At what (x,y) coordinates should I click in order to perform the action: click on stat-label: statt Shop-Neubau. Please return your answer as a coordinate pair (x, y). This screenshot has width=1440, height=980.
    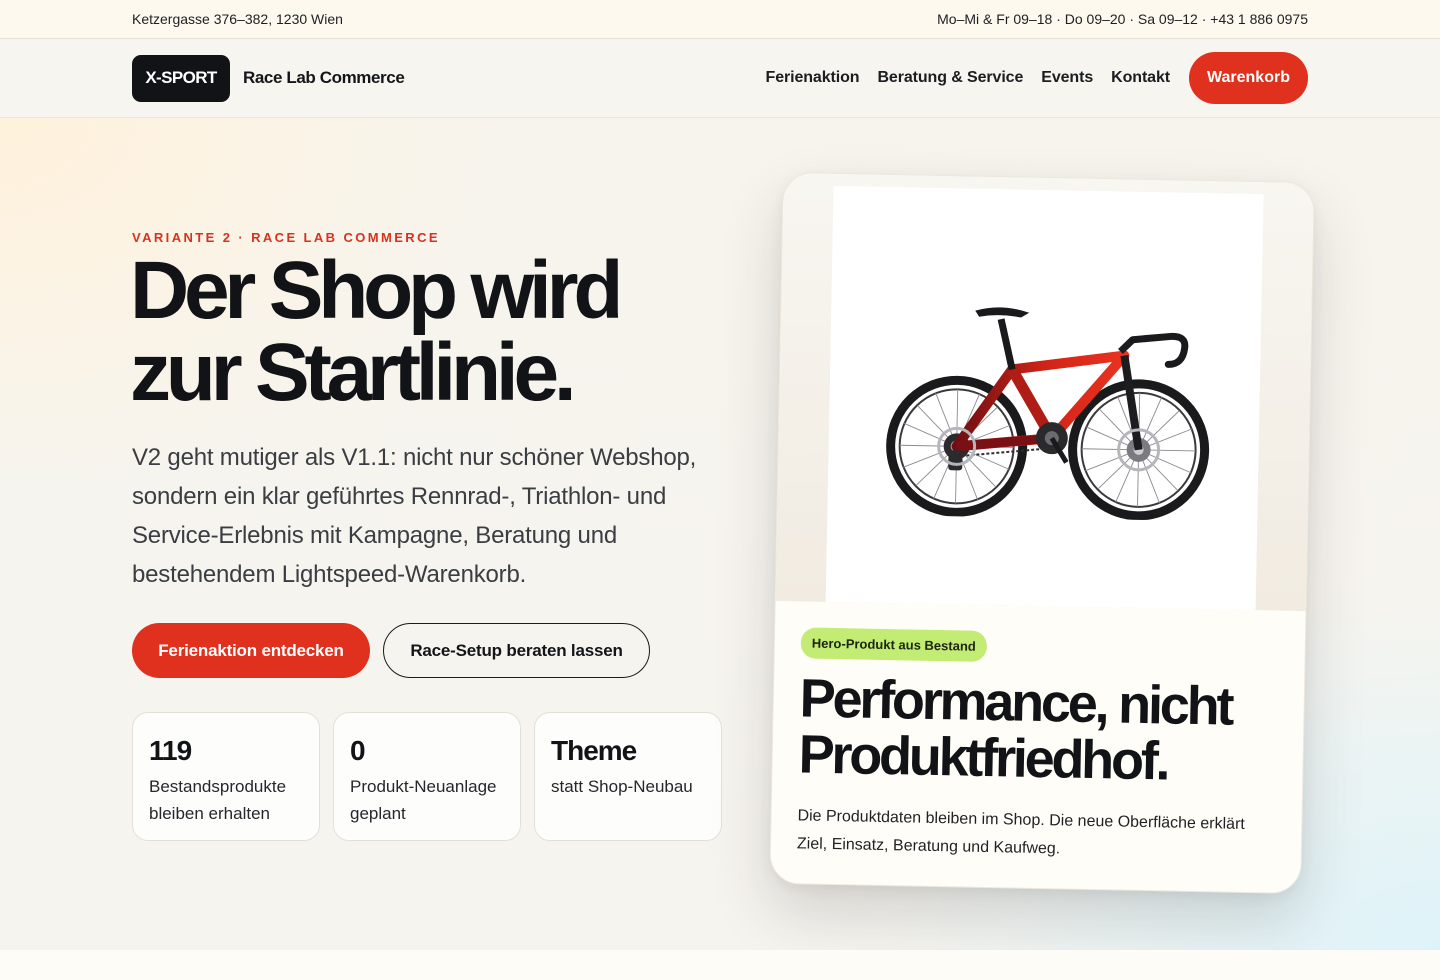
    Looking at the image, I should click on (622, 786).